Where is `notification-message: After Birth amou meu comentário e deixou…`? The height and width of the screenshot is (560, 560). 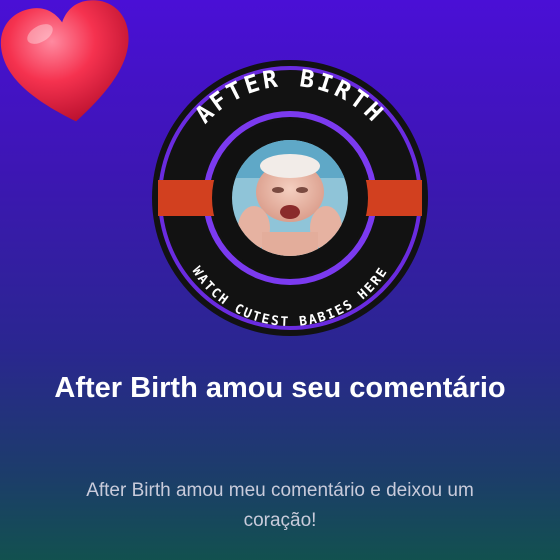
notification-message: After Birth amou meu comentário e deixou… is located at coordinates (280, 505).